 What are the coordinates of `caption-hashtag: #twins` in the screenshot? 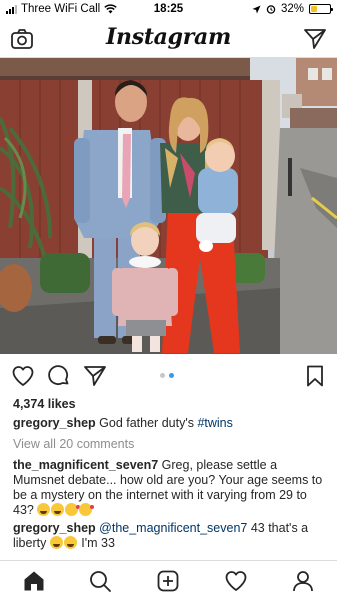 It's located at (214, 423).